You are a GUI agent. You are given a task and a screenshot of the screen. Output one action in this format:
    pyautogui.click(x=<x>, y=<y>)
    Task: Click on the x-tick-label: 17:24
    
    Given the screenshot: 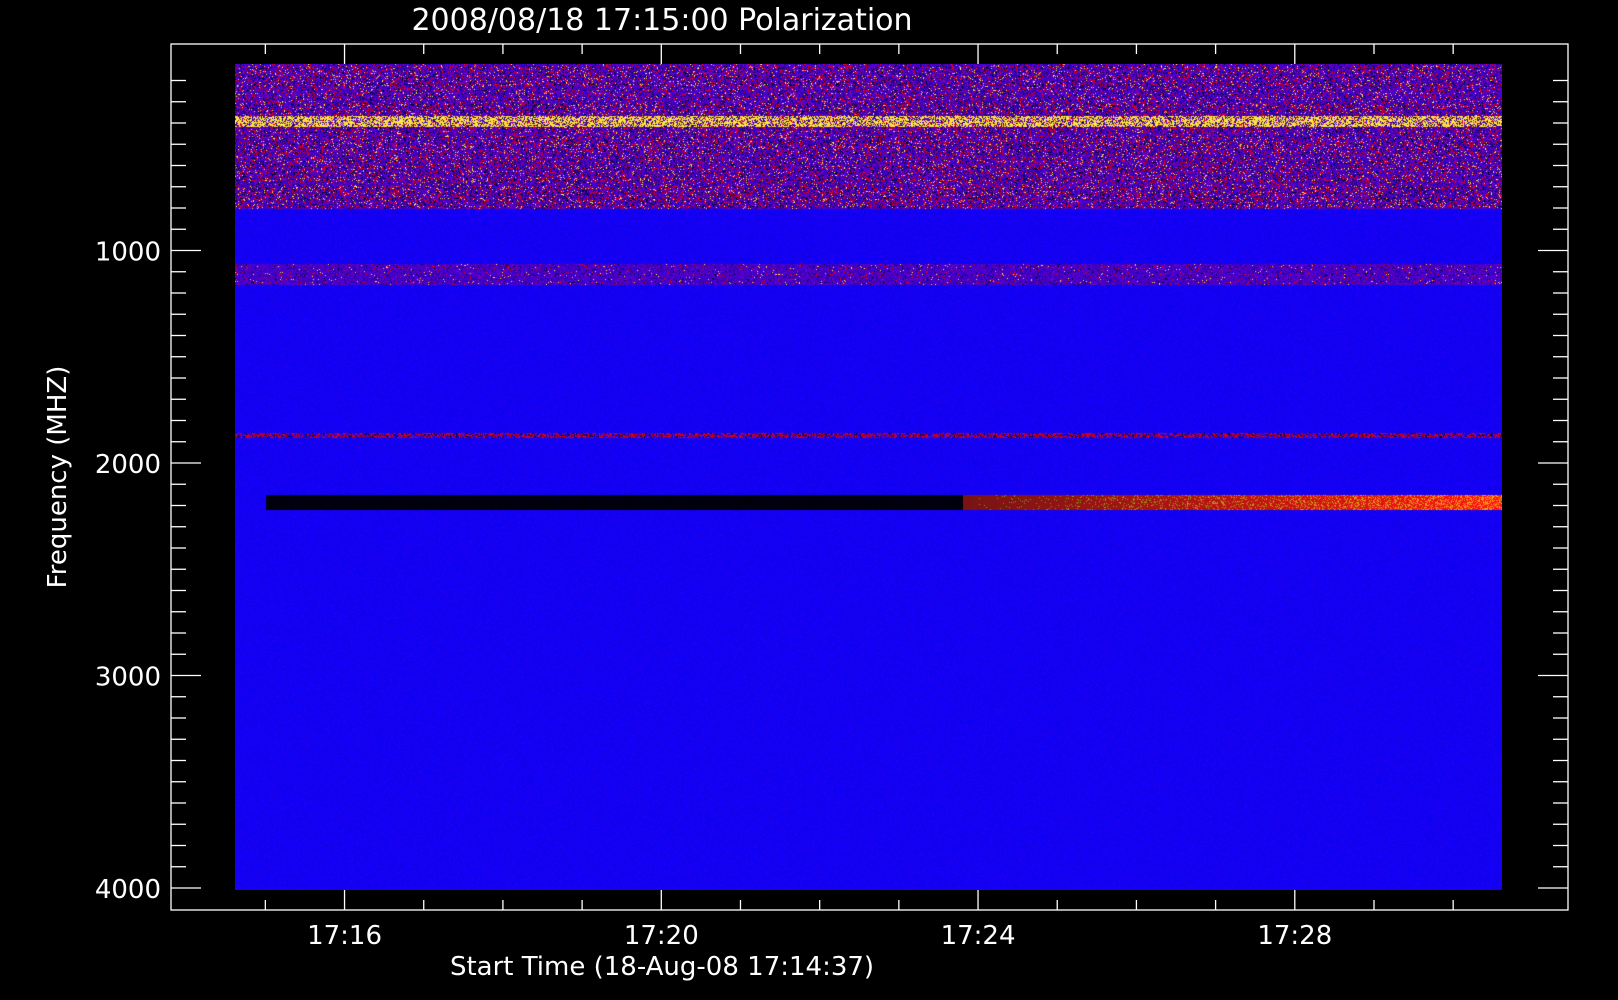 What is the action you would take?
    pyautogui.click(x=978, y=936)
    